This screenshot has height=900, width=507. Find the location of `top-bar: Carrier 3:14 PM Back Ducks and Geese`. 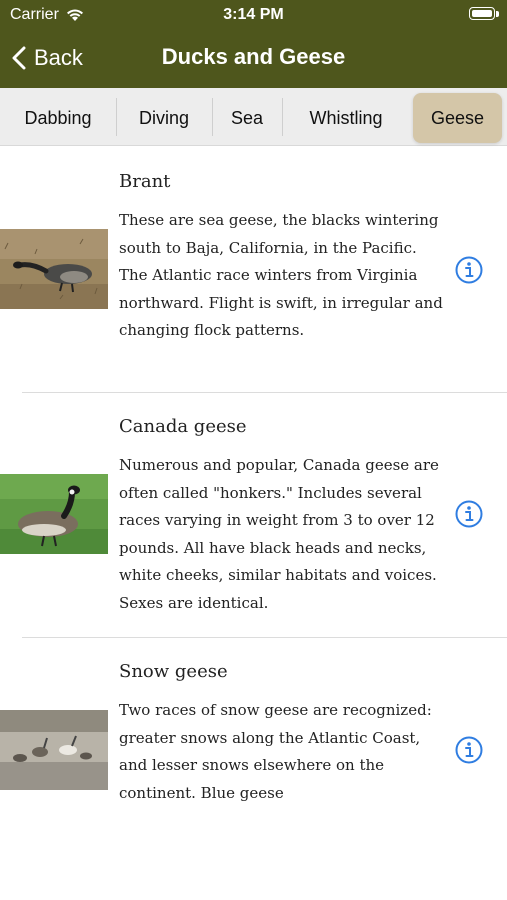

top-bar: Carrier 3:14 PM Back Ducks and Geese is located at coordinates (253, 44).